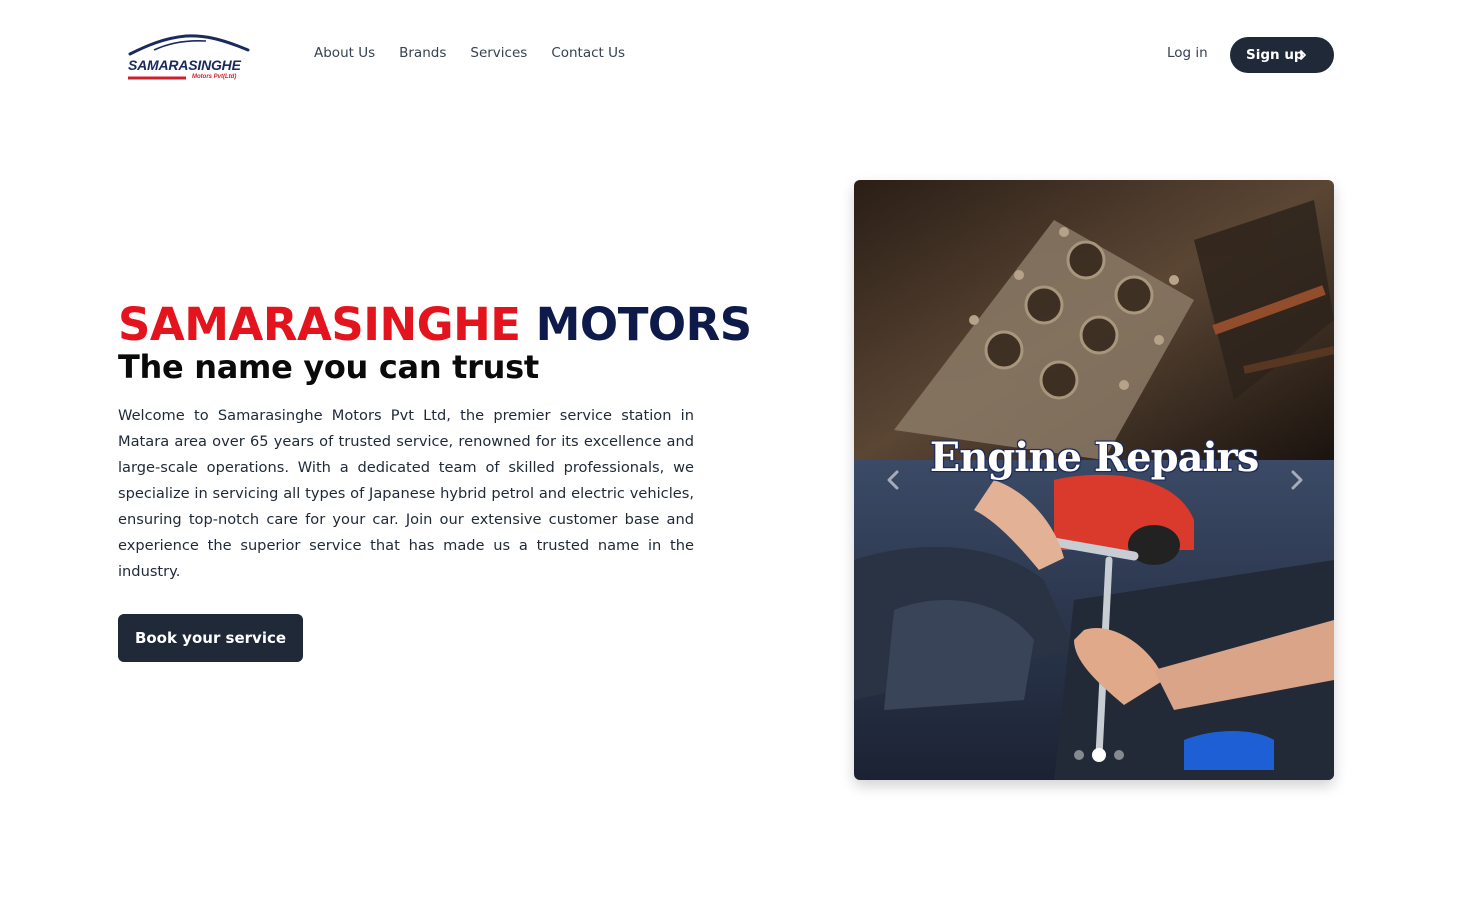 This screenshot has width=1464, height=906. Describe the element at coordinates (344, 53) in the screenshot. I see `nav-about-us: About Us` at that location.